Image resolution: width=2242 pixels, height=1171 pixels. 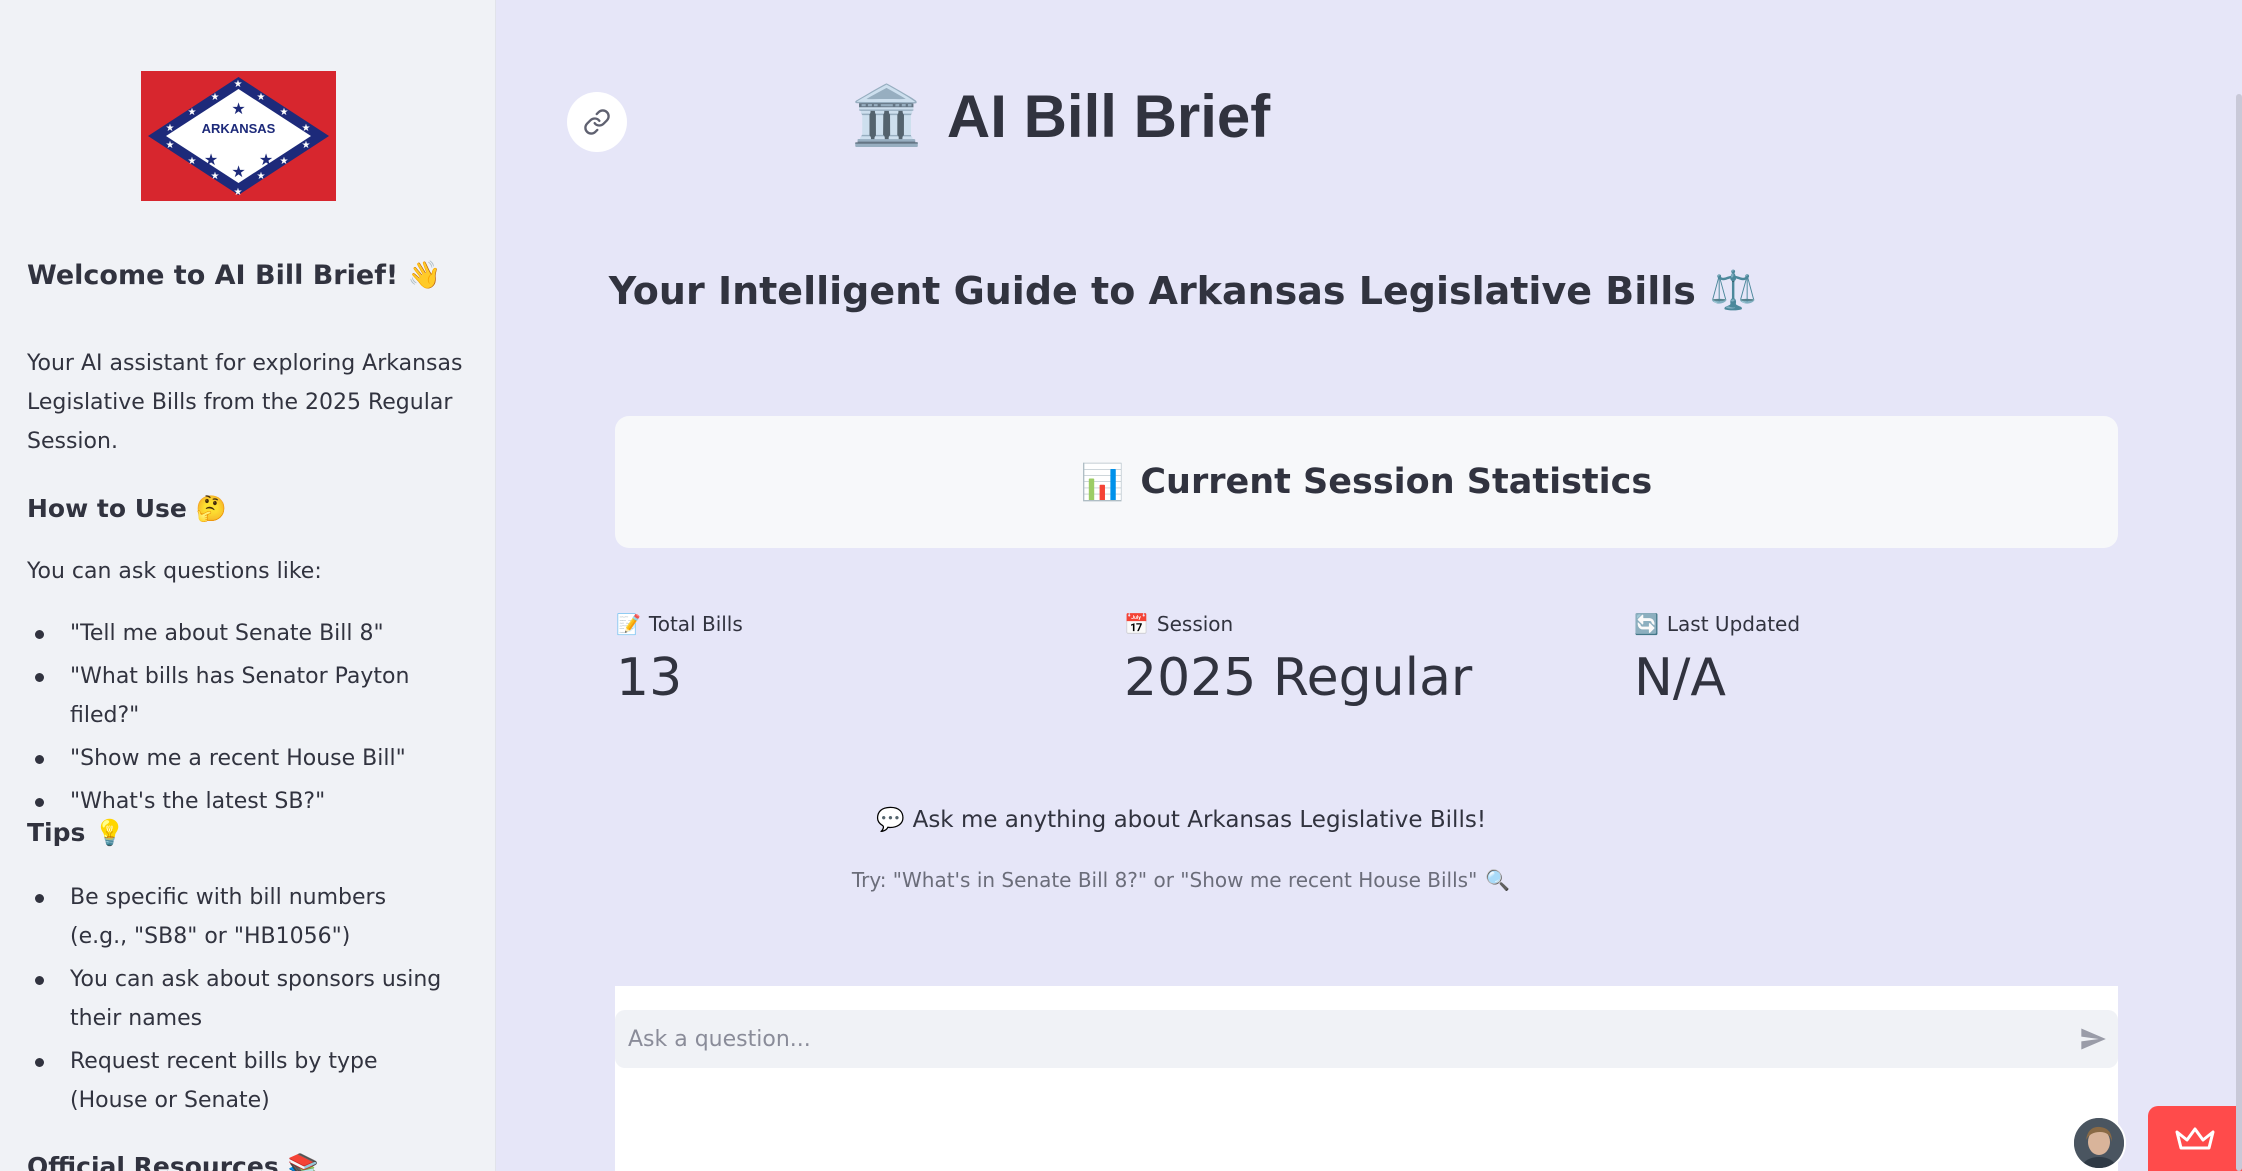 What do you see at coordinates (1060, 116) in the screenshot?
I see `page-title: 🏛️ AI Bill Brief` at bounding box center [1060, 116].